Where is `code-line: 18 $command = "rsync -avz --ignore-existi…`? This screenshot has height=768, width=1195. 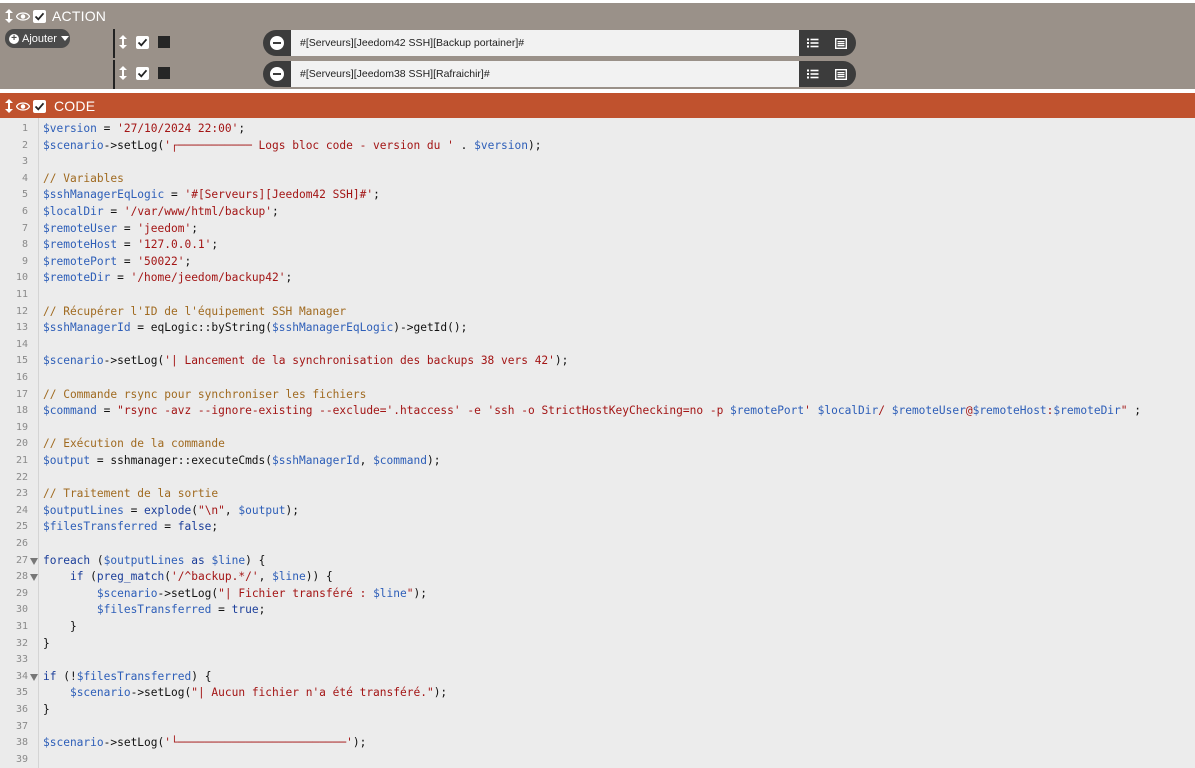
code-line: 18 $command = "rsync -avz --ignore-existi… is located at coordinates (597, 411).